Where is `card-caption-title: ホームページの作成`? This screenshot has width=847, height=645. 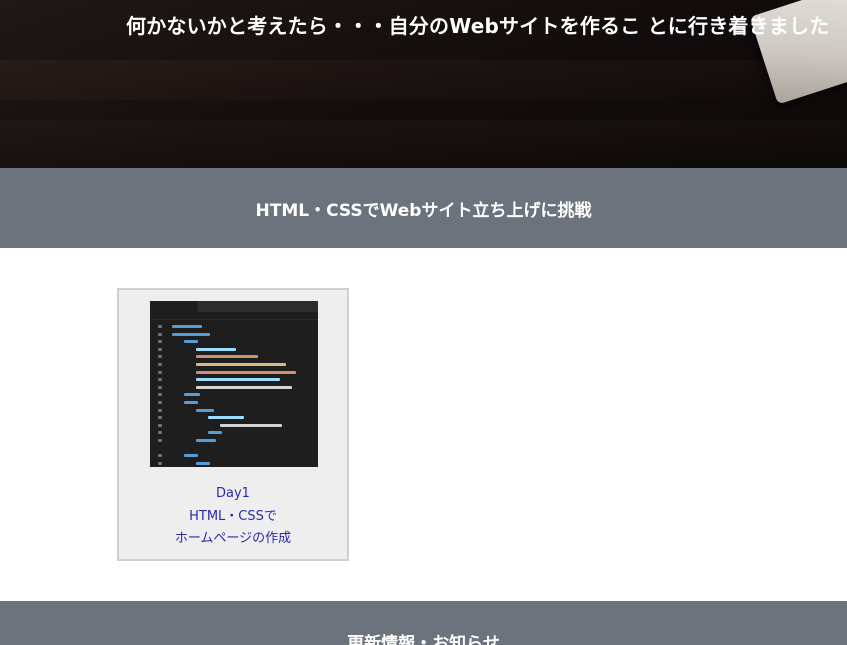 card-caption-title: ホームページの作成 is located at coordinates (233, 539).